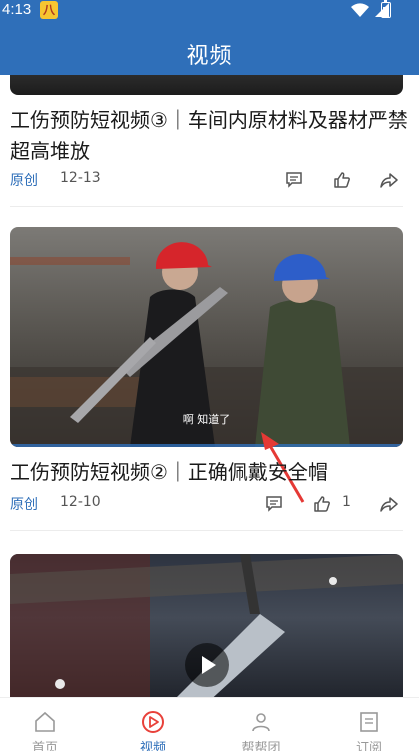 This screenshot has height=751, width=419. What do you see at coordinates (17, 9) in the screenshot?
I see `status-time: 4:13` at bounding box center [17, 9].